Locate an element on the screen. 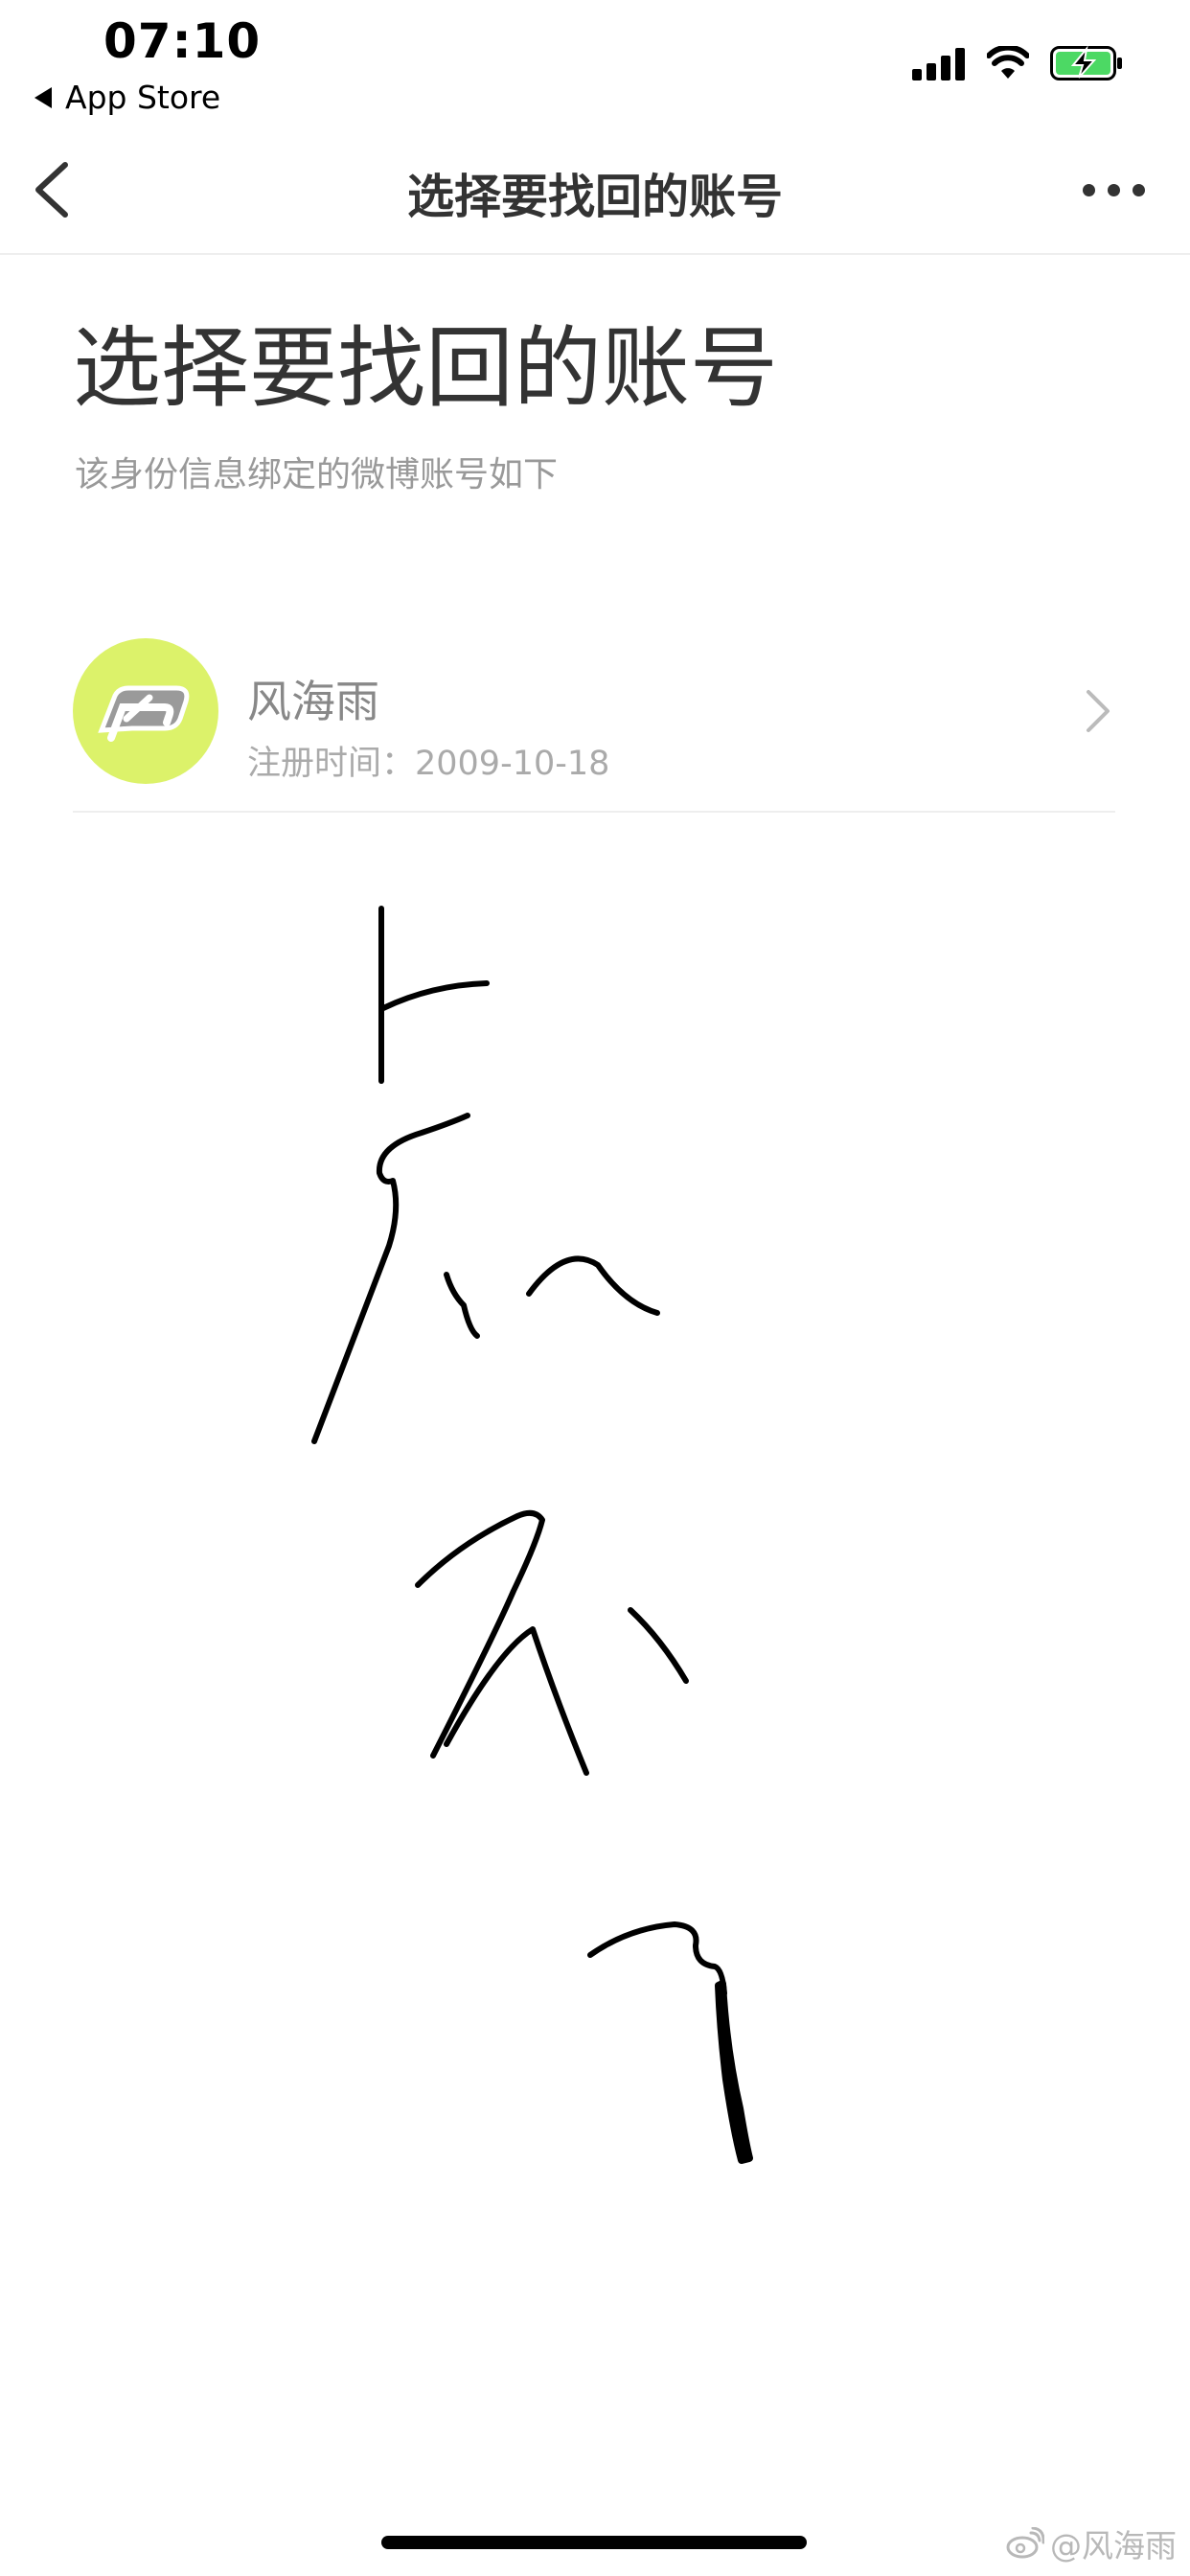 The image size is (1190, 2576). page-title: 选择要找回的账号 is located at coordinates (426, 368).